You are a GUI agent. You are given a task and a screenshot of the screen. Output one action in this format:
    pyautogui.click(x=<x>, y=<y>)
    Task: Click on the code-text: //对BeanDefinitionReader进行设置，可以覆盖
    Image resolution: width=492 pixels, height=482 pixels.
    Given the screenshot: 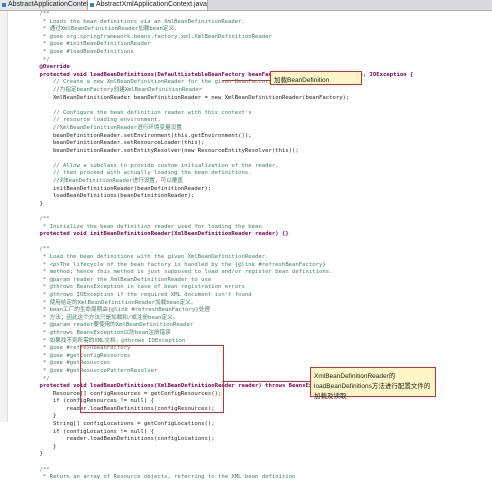 What is the action you would take?
    pyautogui.click(x=104, y=181)
    